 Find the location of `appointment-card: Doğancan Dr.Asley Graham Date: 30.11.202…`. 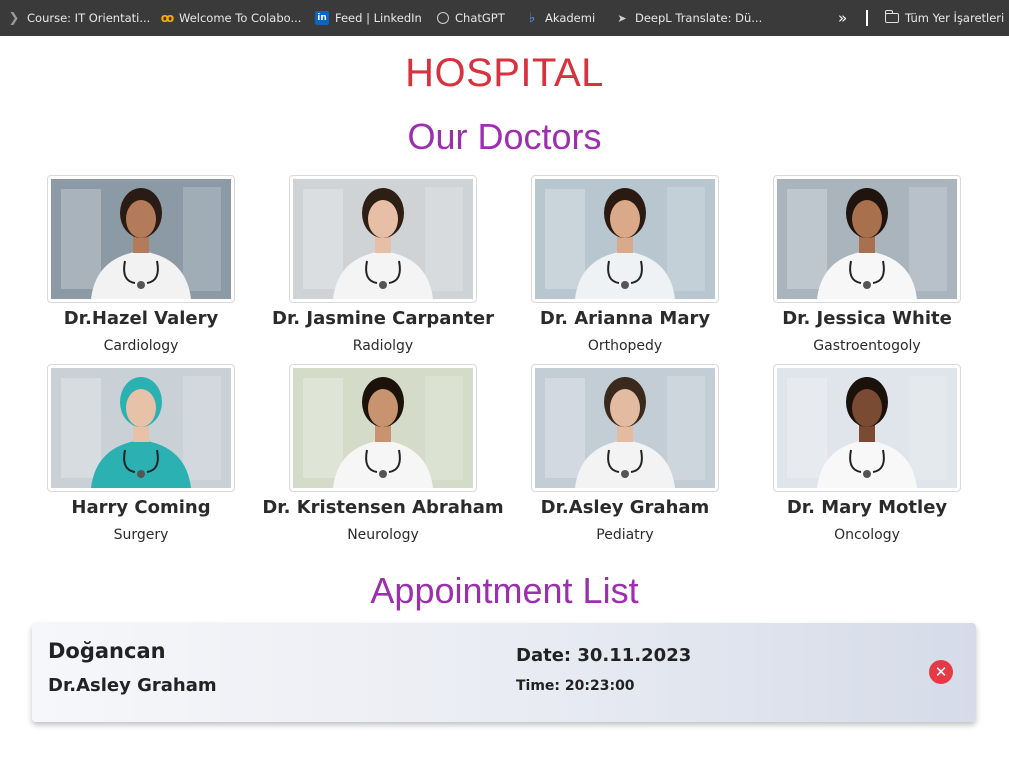

appointment-card: Doğancan Dr.Asley Graham Date: 30.11.202… is located at coordinates (504, 672).